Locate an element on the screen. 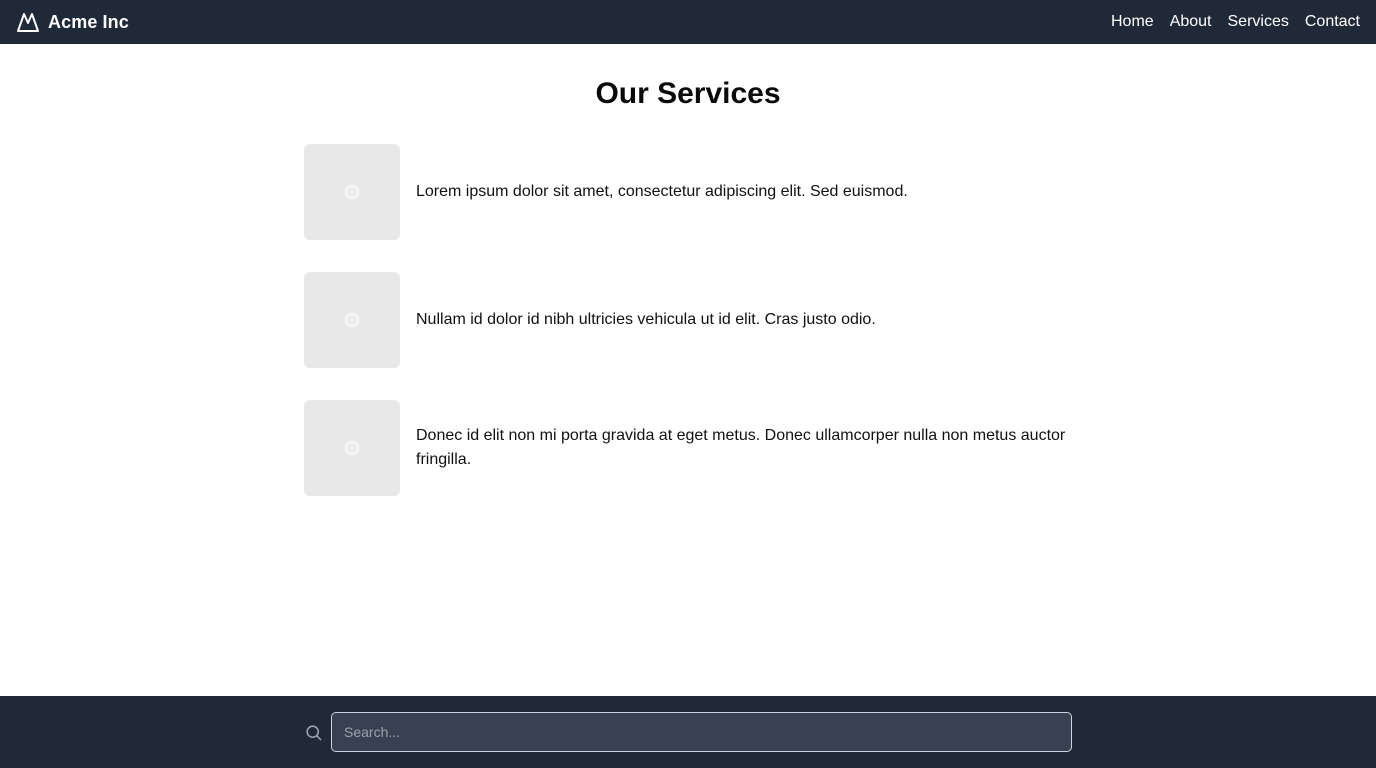 This screenshot has width=1376, height=768. nav-link-services: Services is located at coordinates (1258, 22).